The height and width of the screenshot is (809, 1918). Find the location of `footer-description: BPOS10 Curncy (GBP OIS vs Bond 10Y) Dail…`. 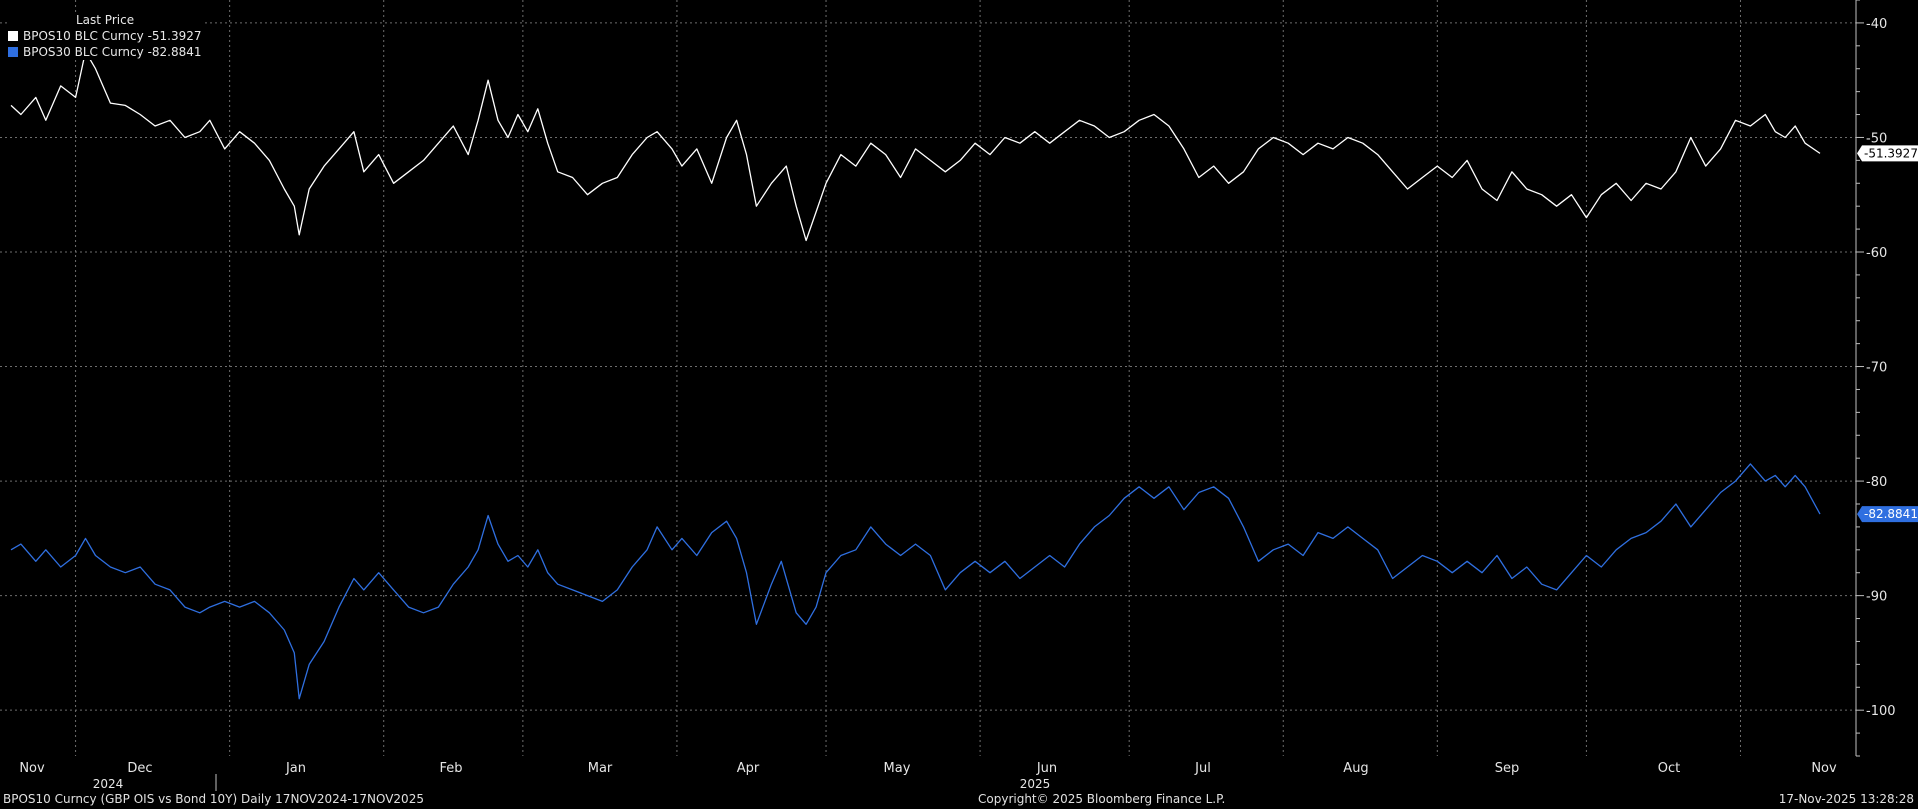

footer-description: BPOS10 Curncy (GBP OIS vs Bond 10Y) Dail… is located at coordinates (213, 799).